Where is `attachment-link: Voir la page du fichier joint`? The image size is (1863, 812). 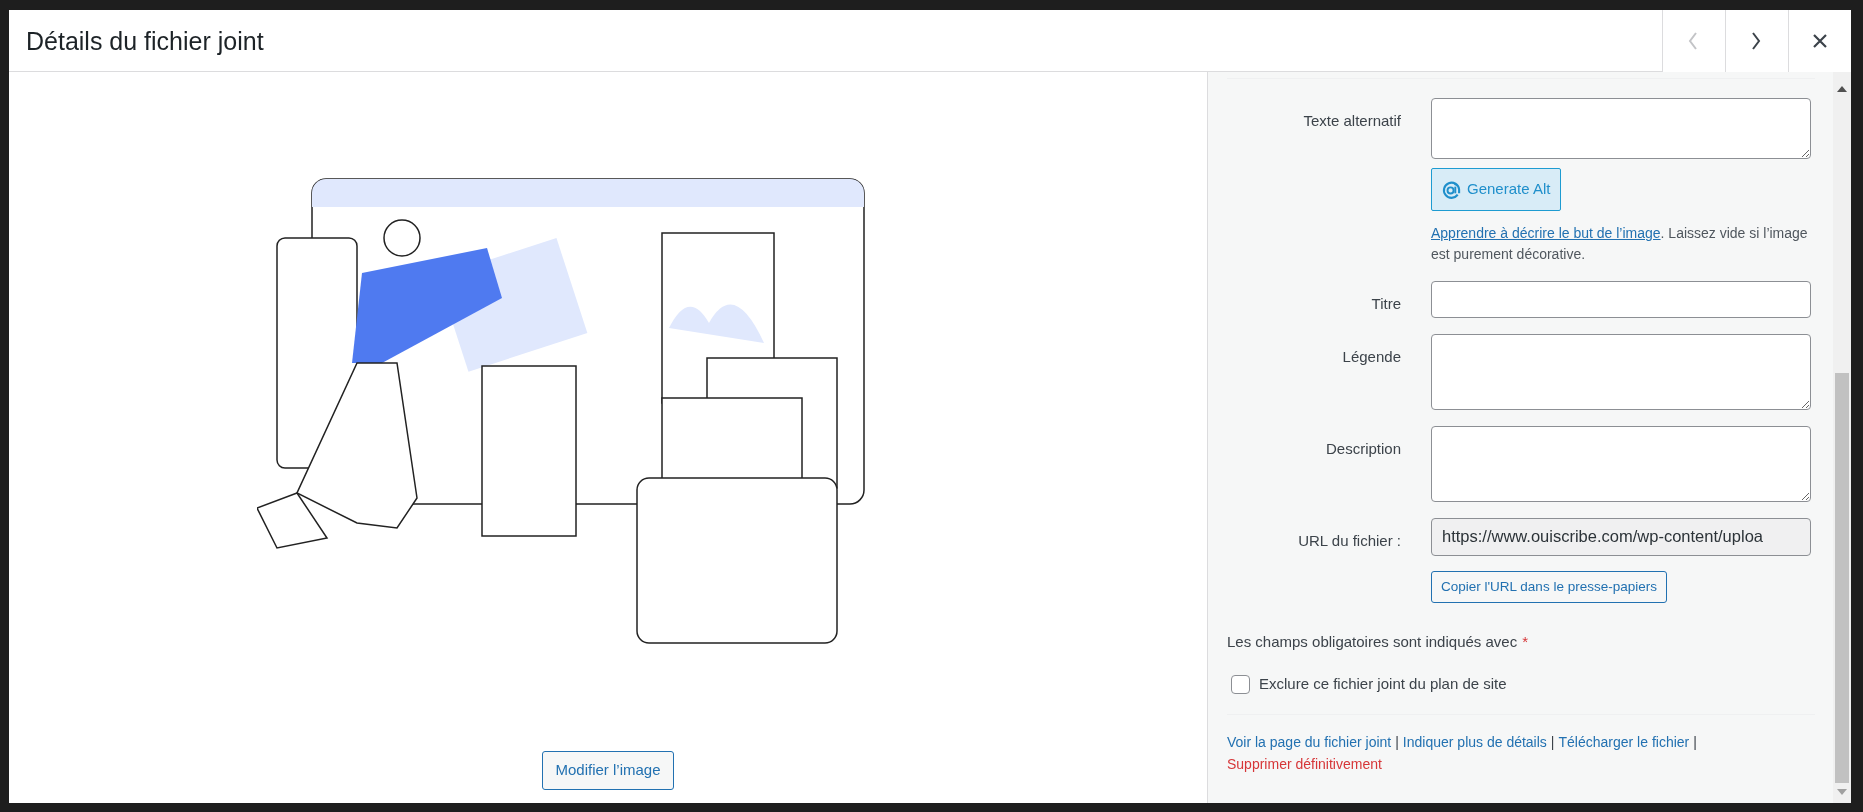
attachment-link: Voir la page du fichier joint is located at coordinates (1309, 741).